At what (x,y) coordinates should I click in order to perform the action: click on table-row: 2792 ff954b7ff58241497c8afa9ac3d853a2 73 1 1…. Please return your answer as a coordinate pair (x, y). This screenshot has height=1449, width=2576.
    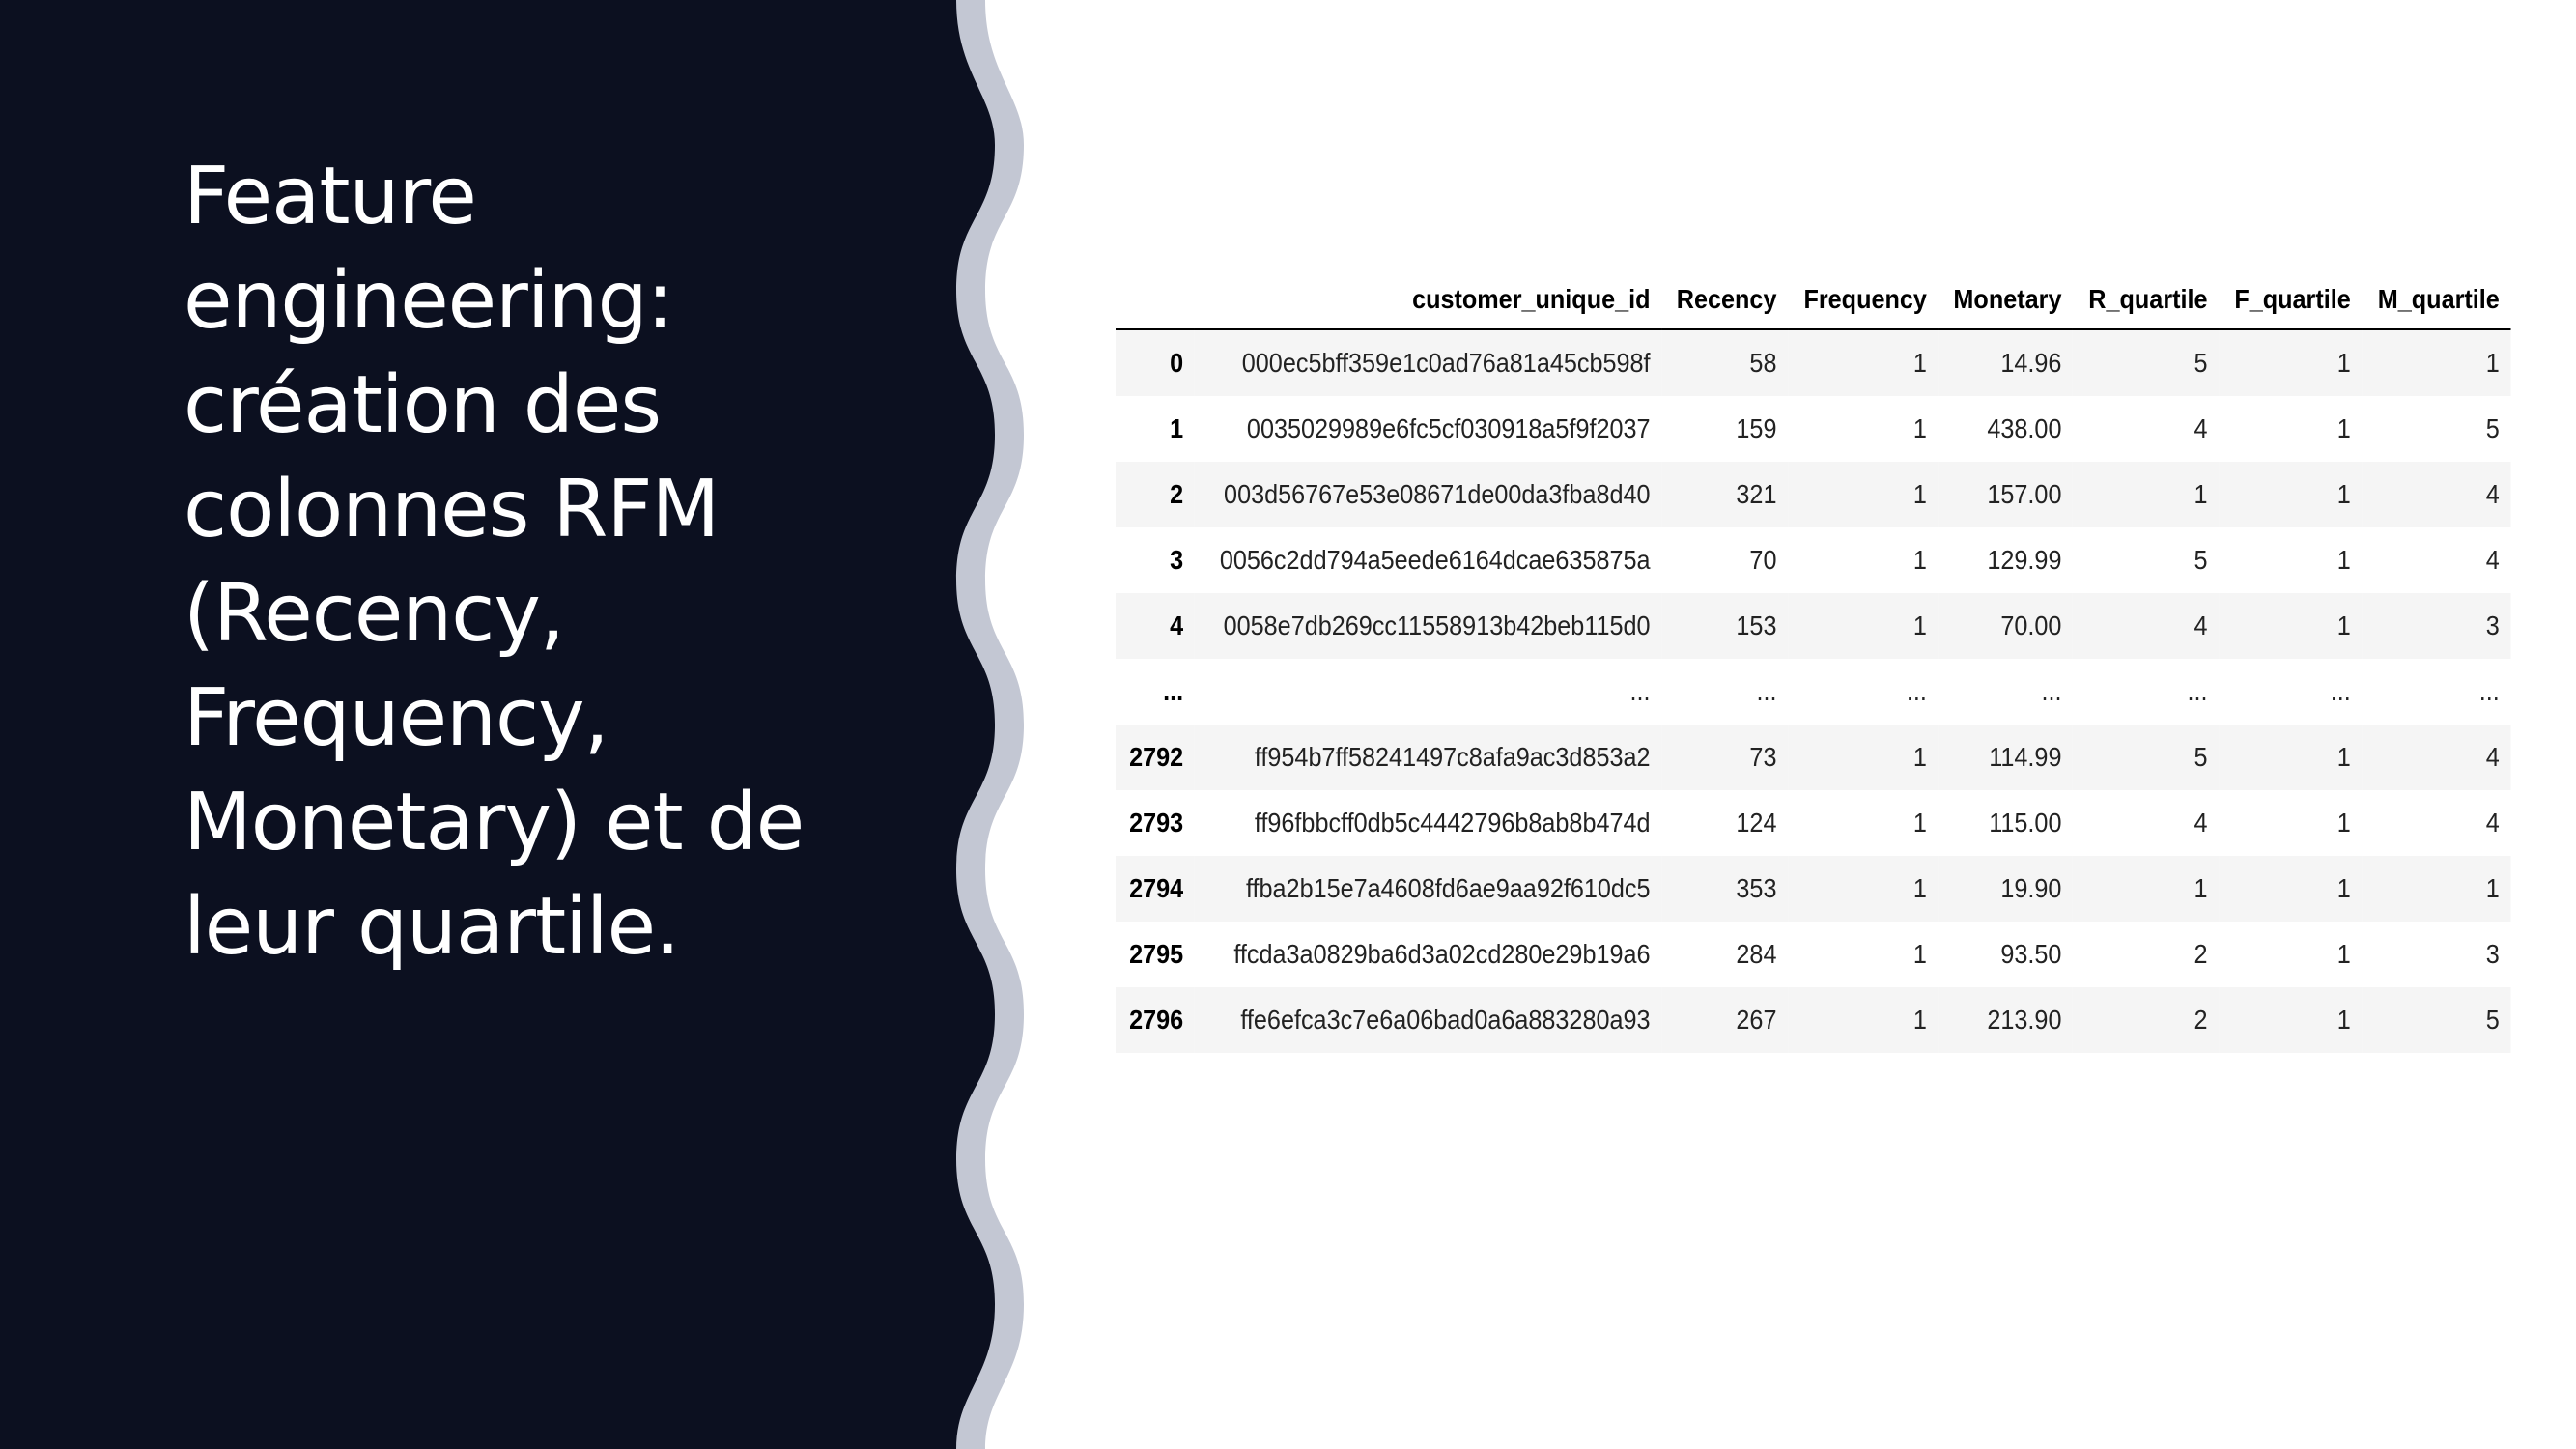
    Looking at the image, I should click on (1813, 757).